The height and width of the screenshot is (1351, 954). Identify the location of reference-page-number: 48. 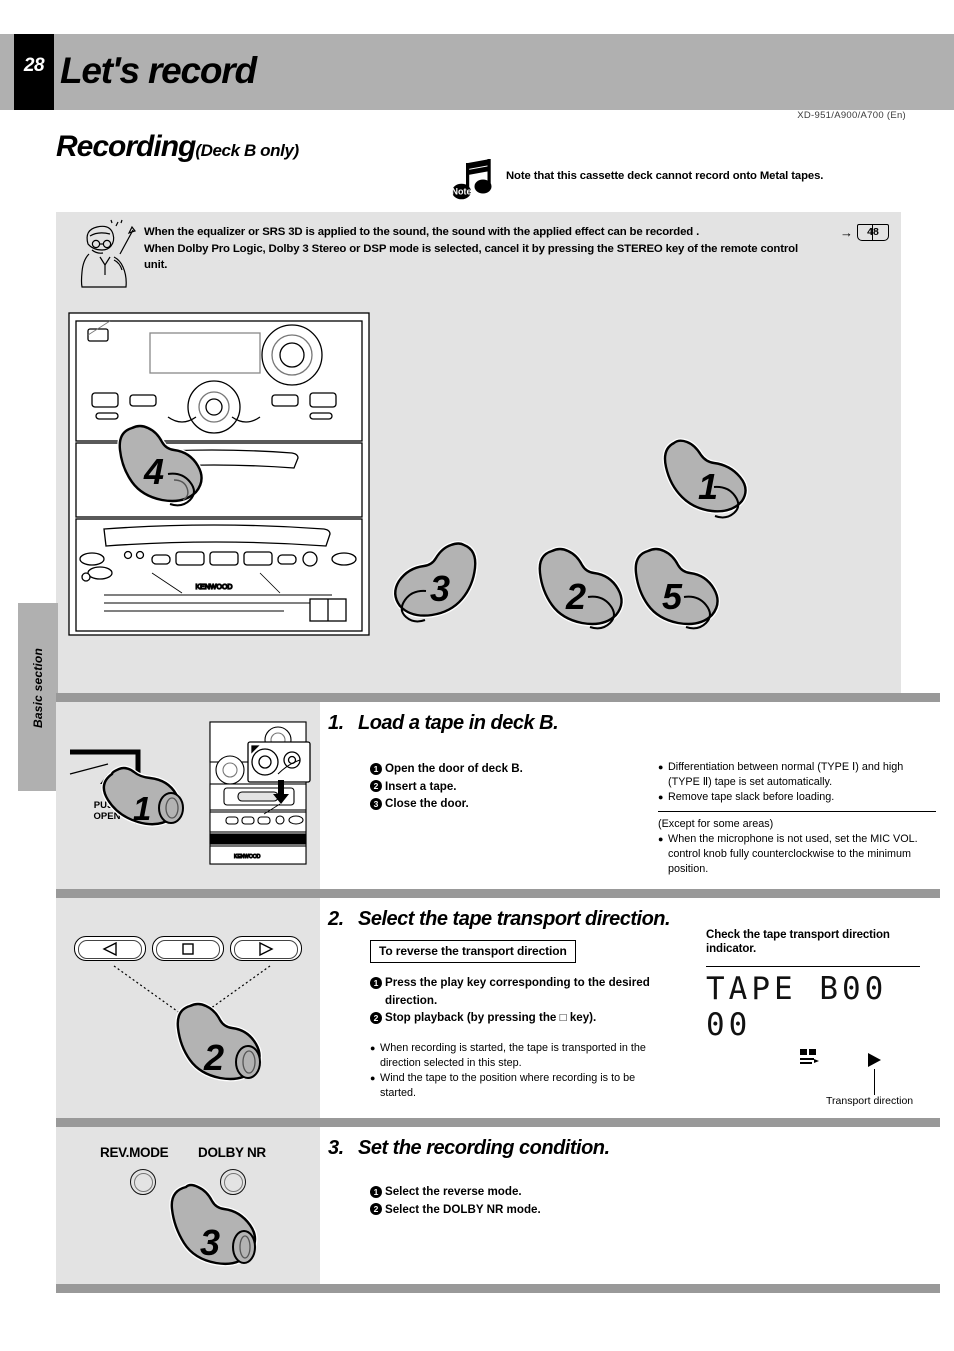
(873, 232).